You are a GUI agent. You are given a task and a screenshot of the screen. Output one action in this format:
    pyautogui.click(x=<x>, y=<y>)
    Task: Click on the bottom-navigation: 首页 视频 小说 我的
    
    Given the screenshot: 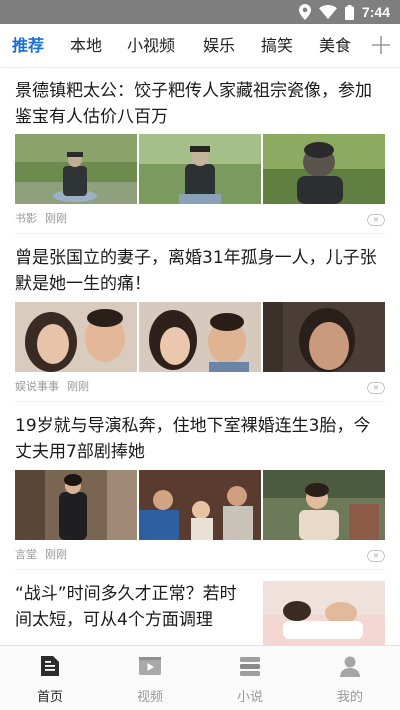 What is the action you would take?
    pyautogui.click(x=200, y=677)
    